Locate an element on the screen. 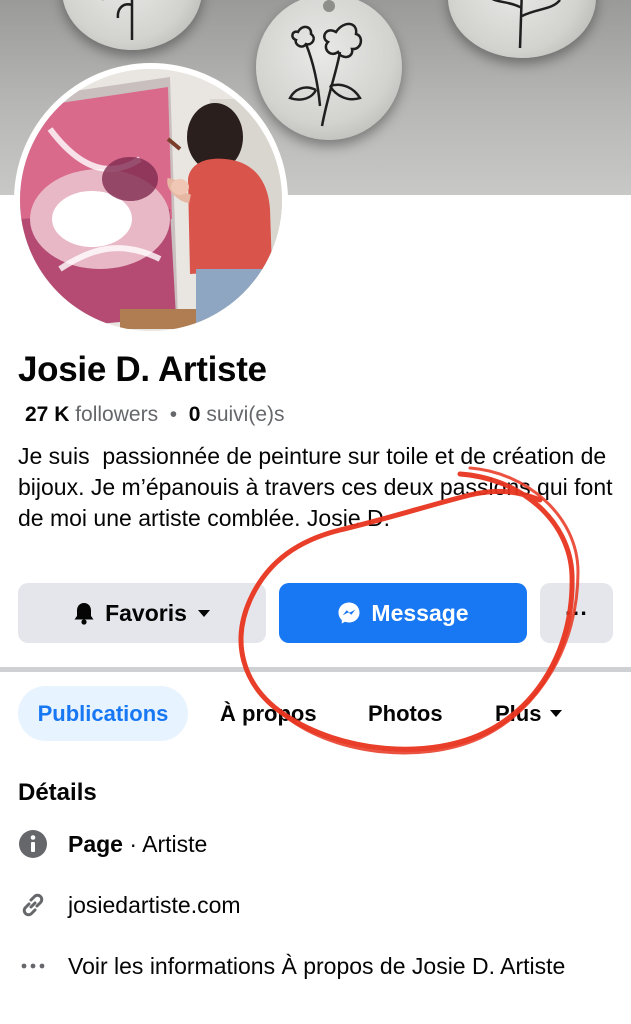  favorites-button: Favoris is located at coordinates (142, 613).